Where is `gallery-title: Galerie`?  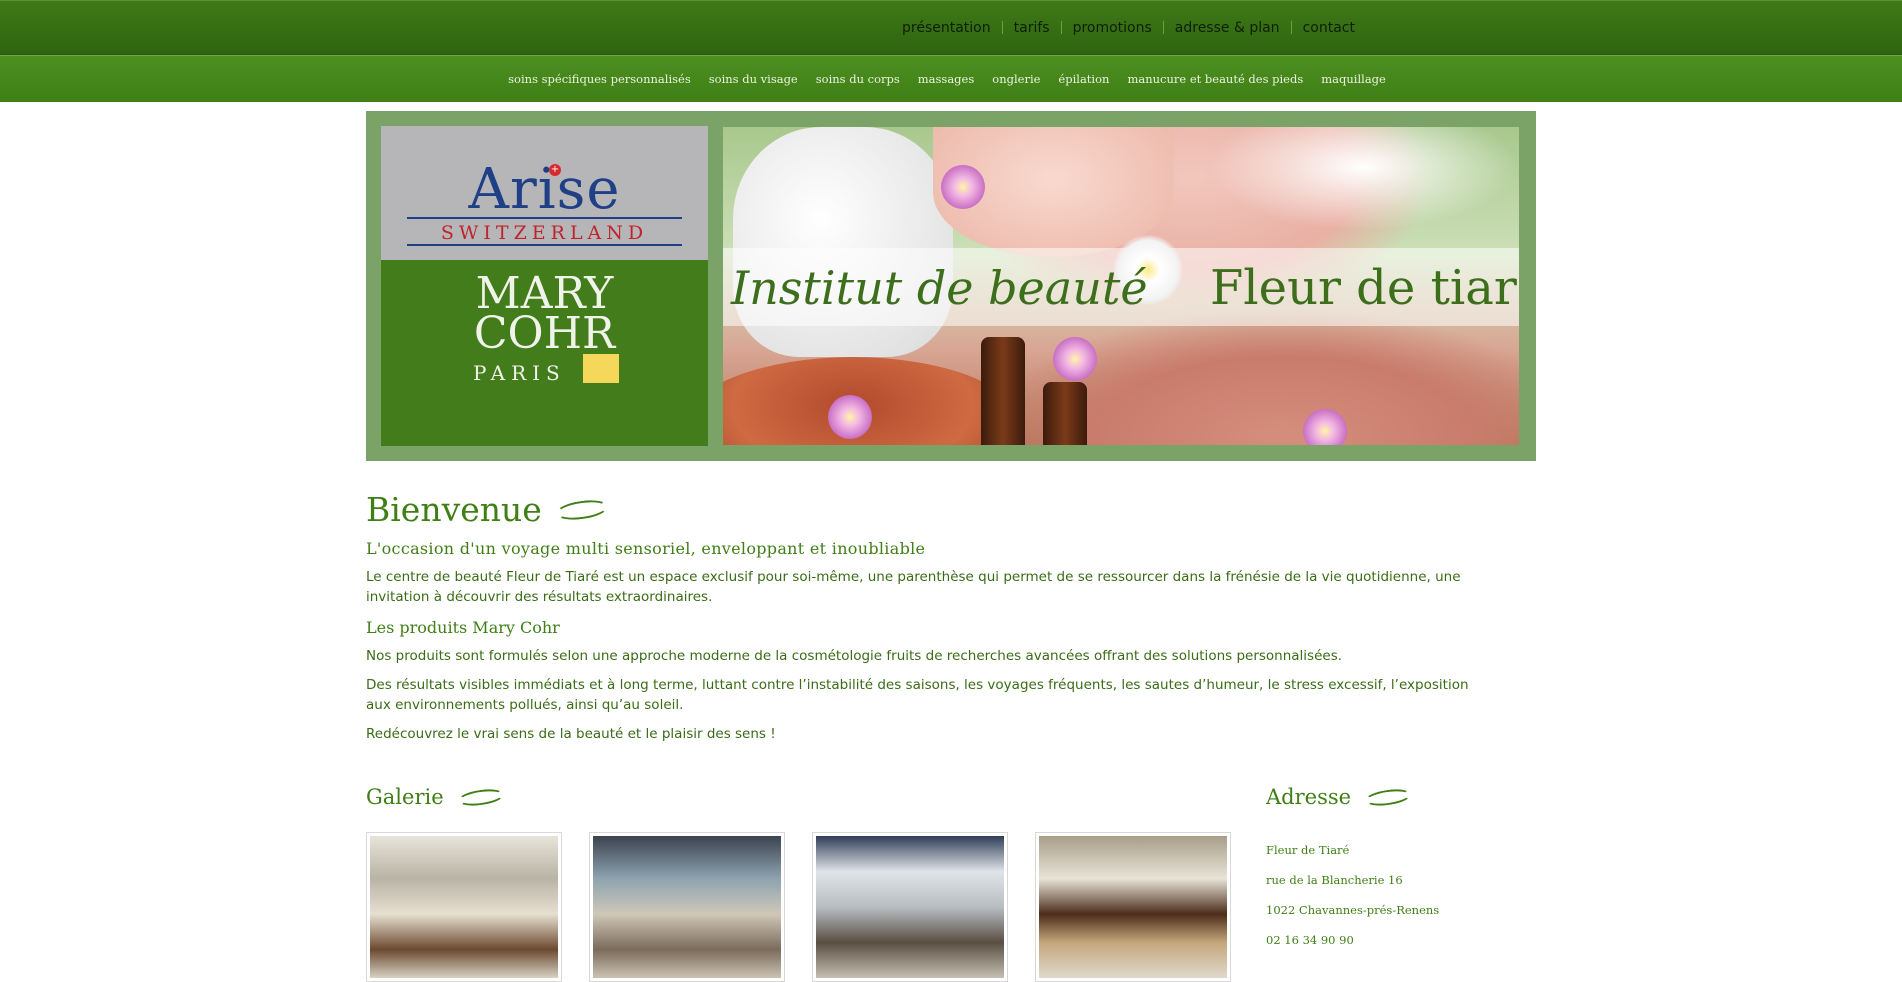 gallery-title: Galerie is located at coordinates (405, 797).